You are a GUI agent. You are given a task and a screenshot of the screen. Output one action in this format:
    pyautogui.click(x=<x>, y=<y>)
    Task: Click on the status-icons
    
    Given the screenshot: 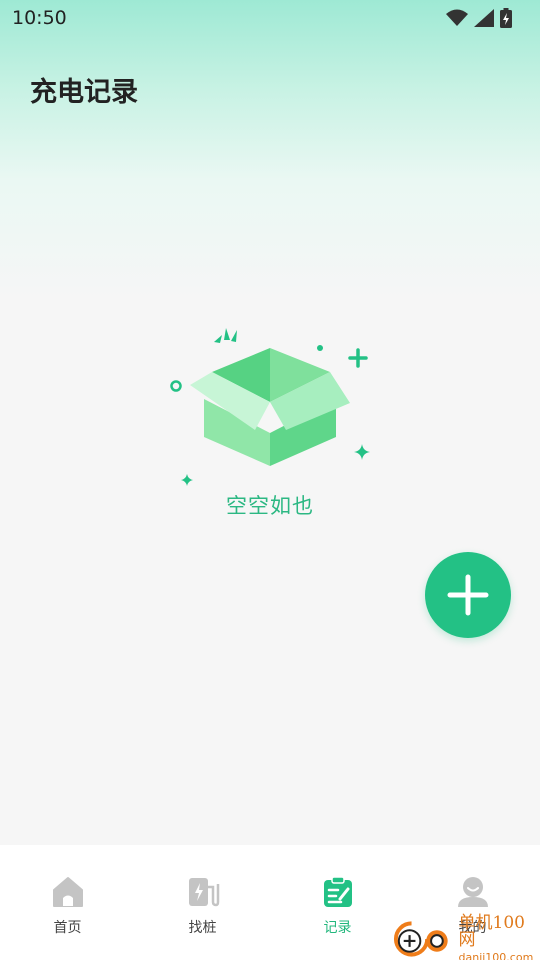 What is the action you would take?
    pyautogui.click(x=479, y=18)
    